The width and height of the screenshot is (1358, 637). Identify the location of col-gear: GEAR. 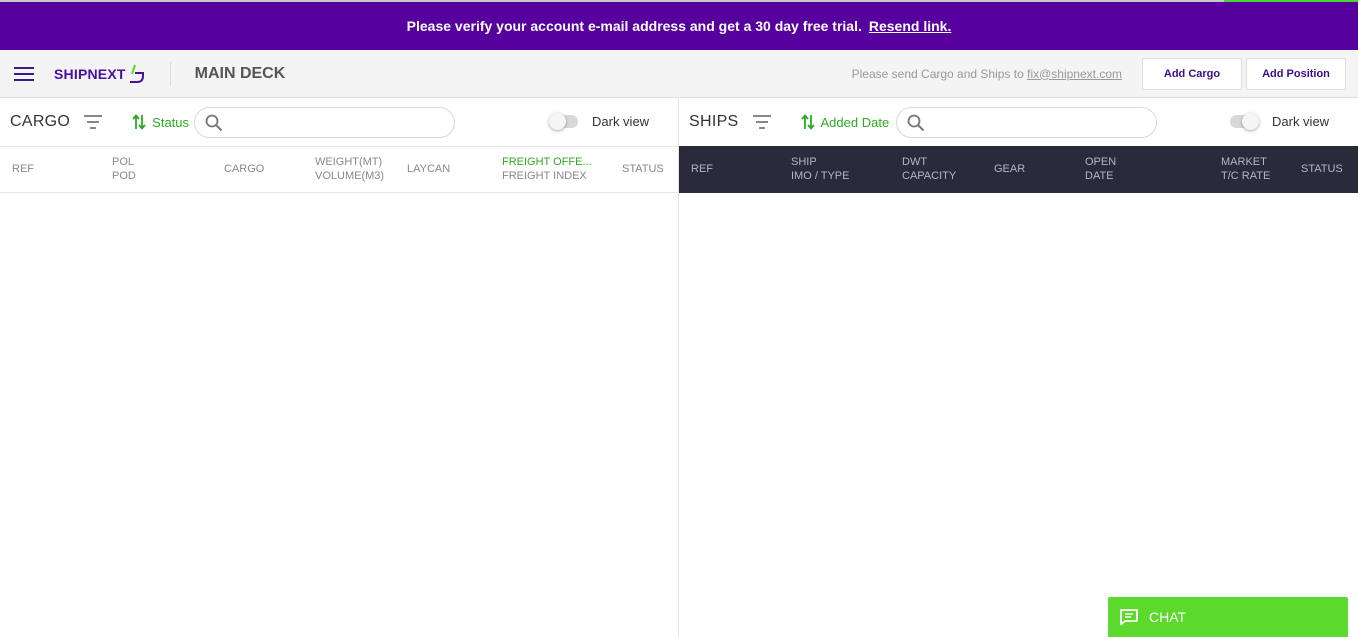
(1009, 169).